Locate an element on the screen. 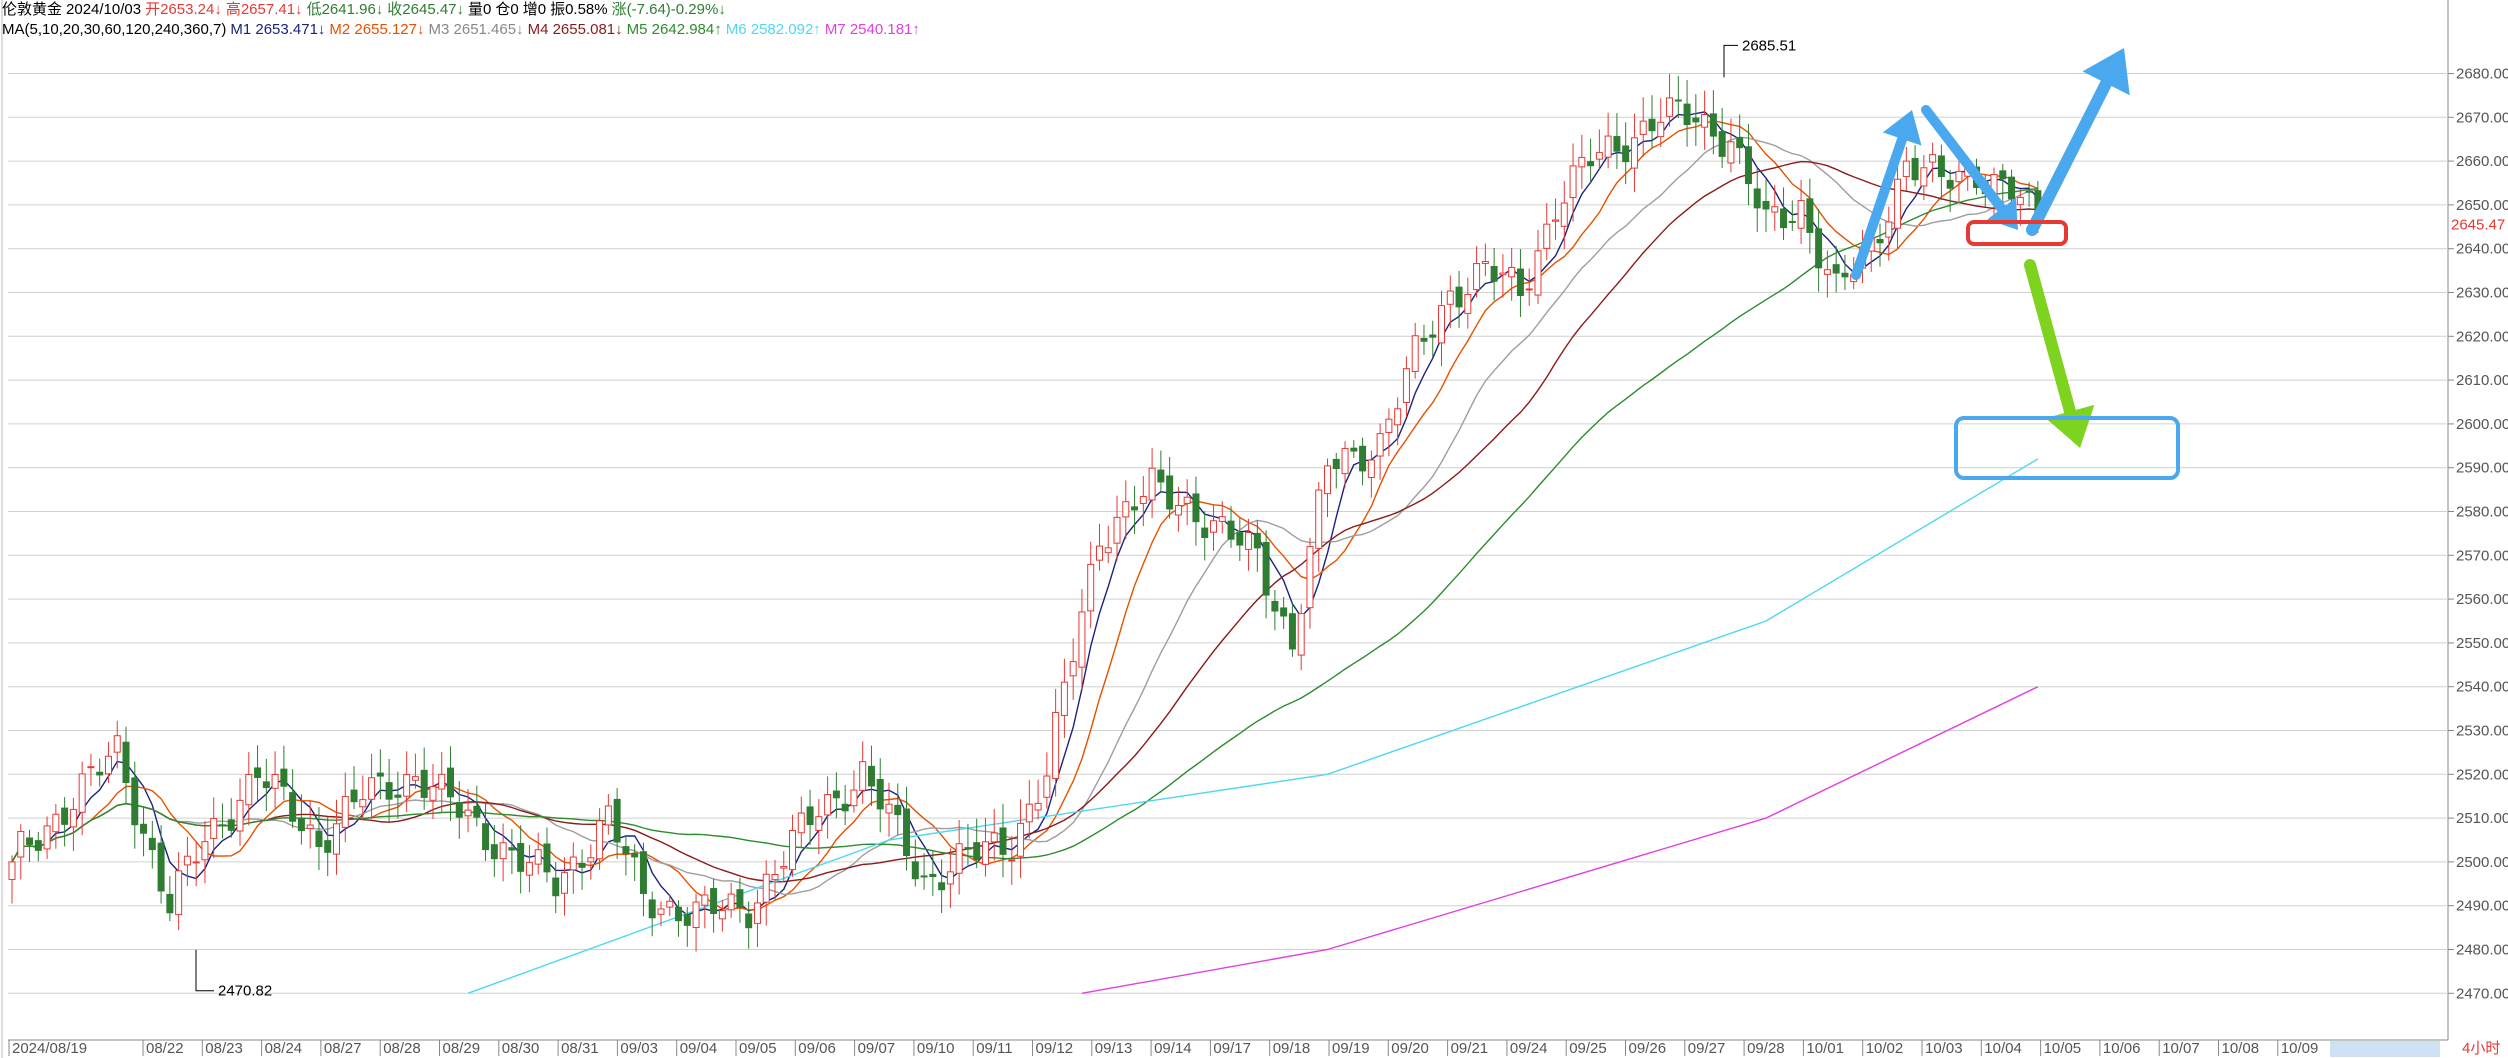 This screenshot has width=2508, height=1058. y-tick-label: 2650.00 is located at coordinates (2482, 205).